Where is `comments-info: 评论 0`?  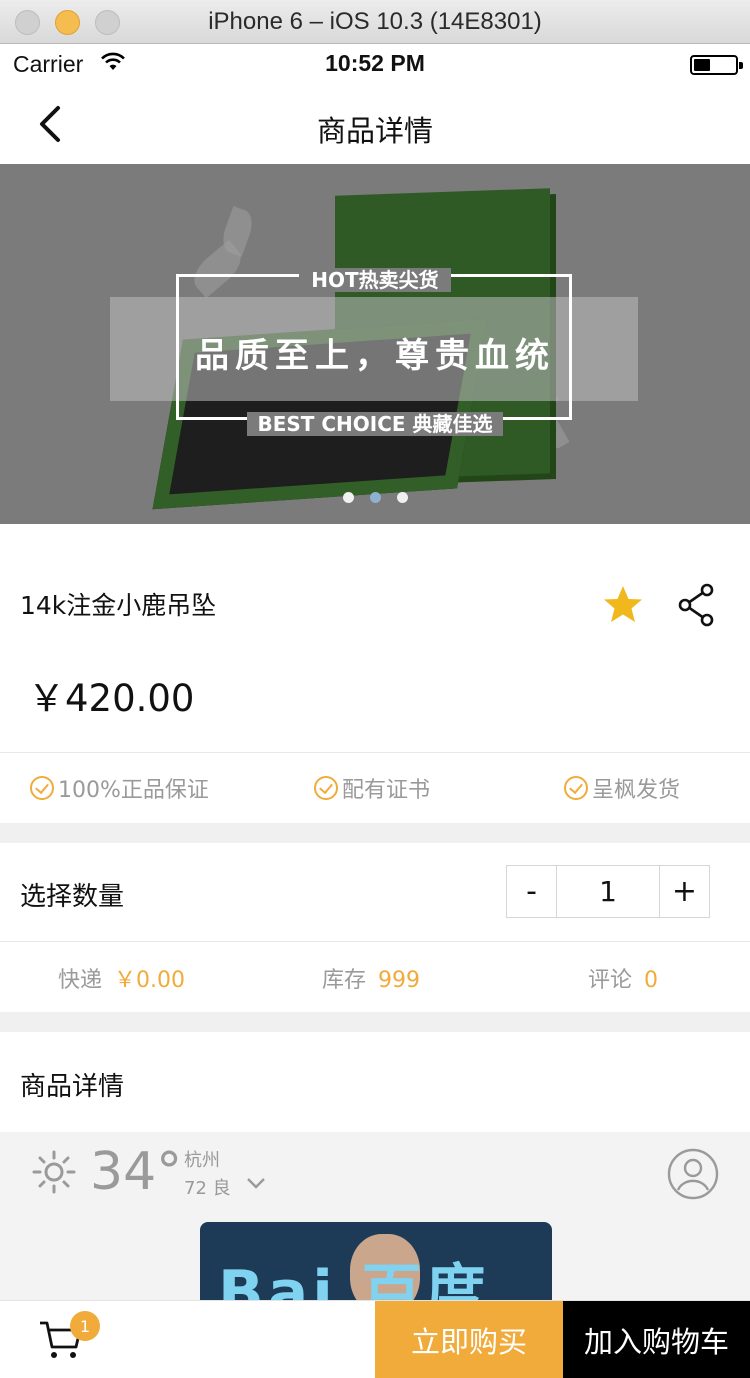 comments-info: 评论 0 is located at coordinates (623, 978).